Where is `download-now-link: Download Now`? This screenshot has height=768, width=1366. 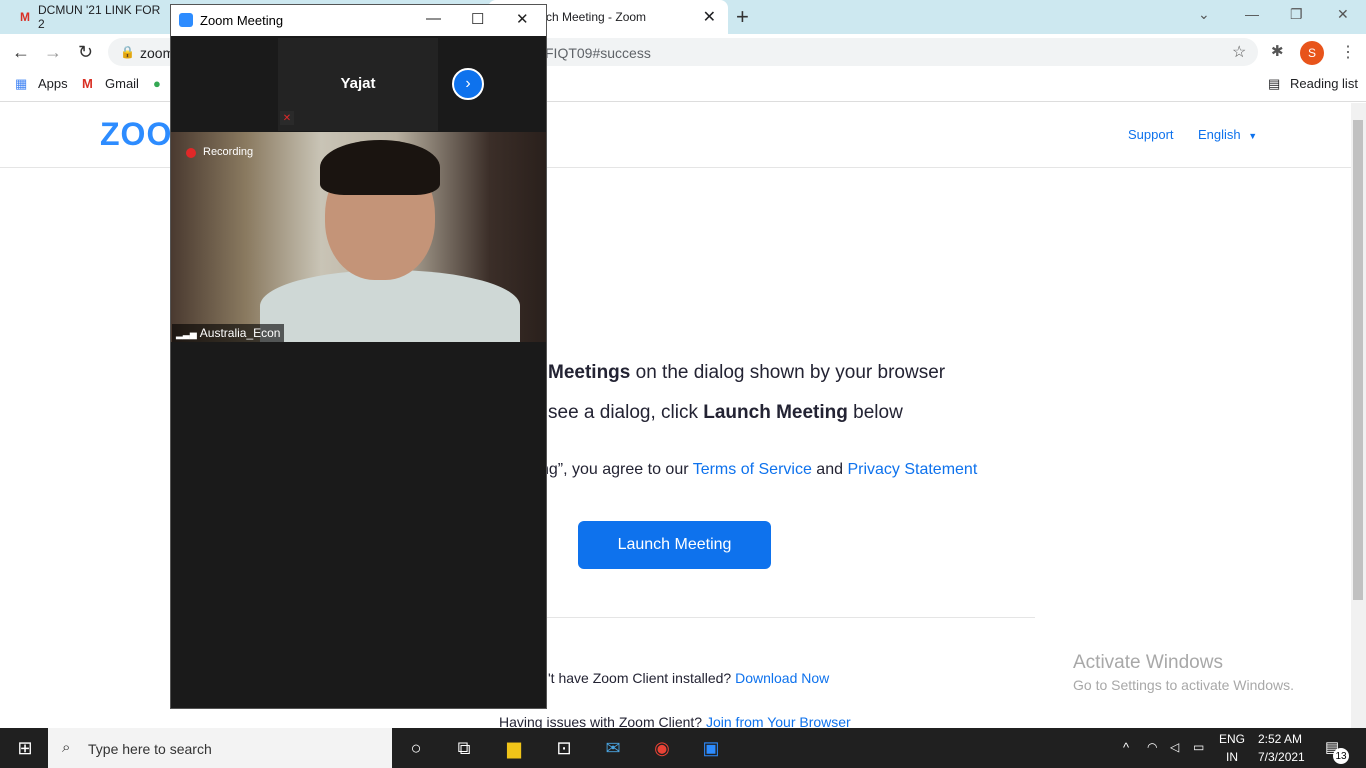 download-now-link: Download Now is located at coordinates (782, 678).